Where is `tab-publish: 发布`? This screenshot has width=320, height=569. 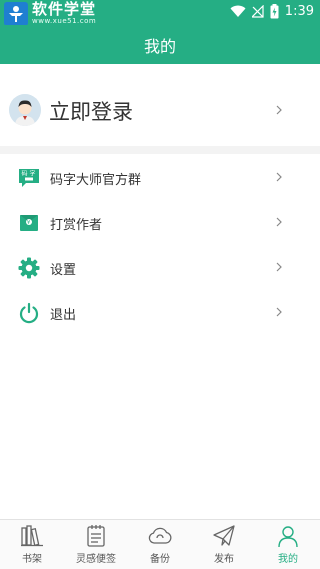
tab-publish: 发布 is located at coordinates (224, 544).